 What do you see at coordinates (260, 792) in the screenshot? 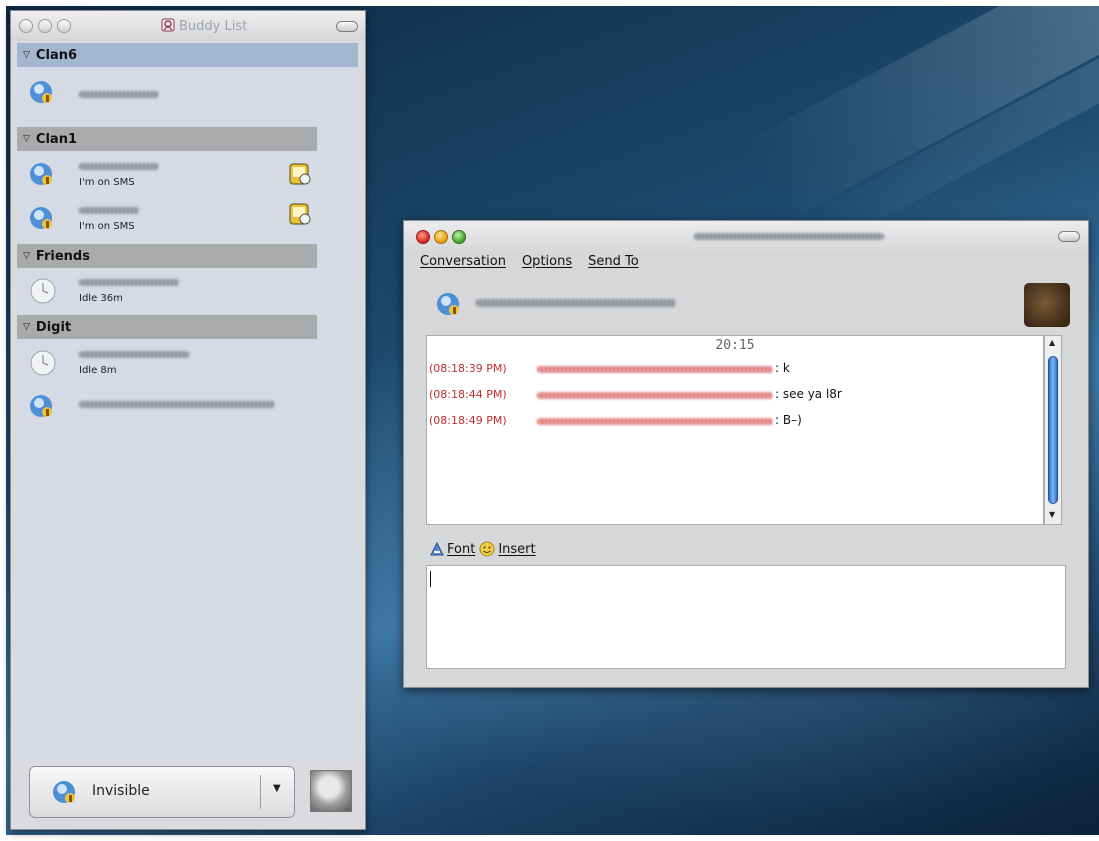
I see `dropdown-divider` at bounding box center [260, 792].